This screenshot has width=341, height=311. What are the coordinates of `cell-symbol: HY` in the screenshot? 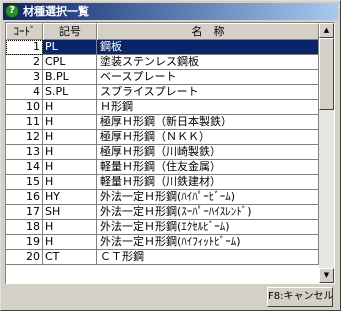 It's located at (70, 197).